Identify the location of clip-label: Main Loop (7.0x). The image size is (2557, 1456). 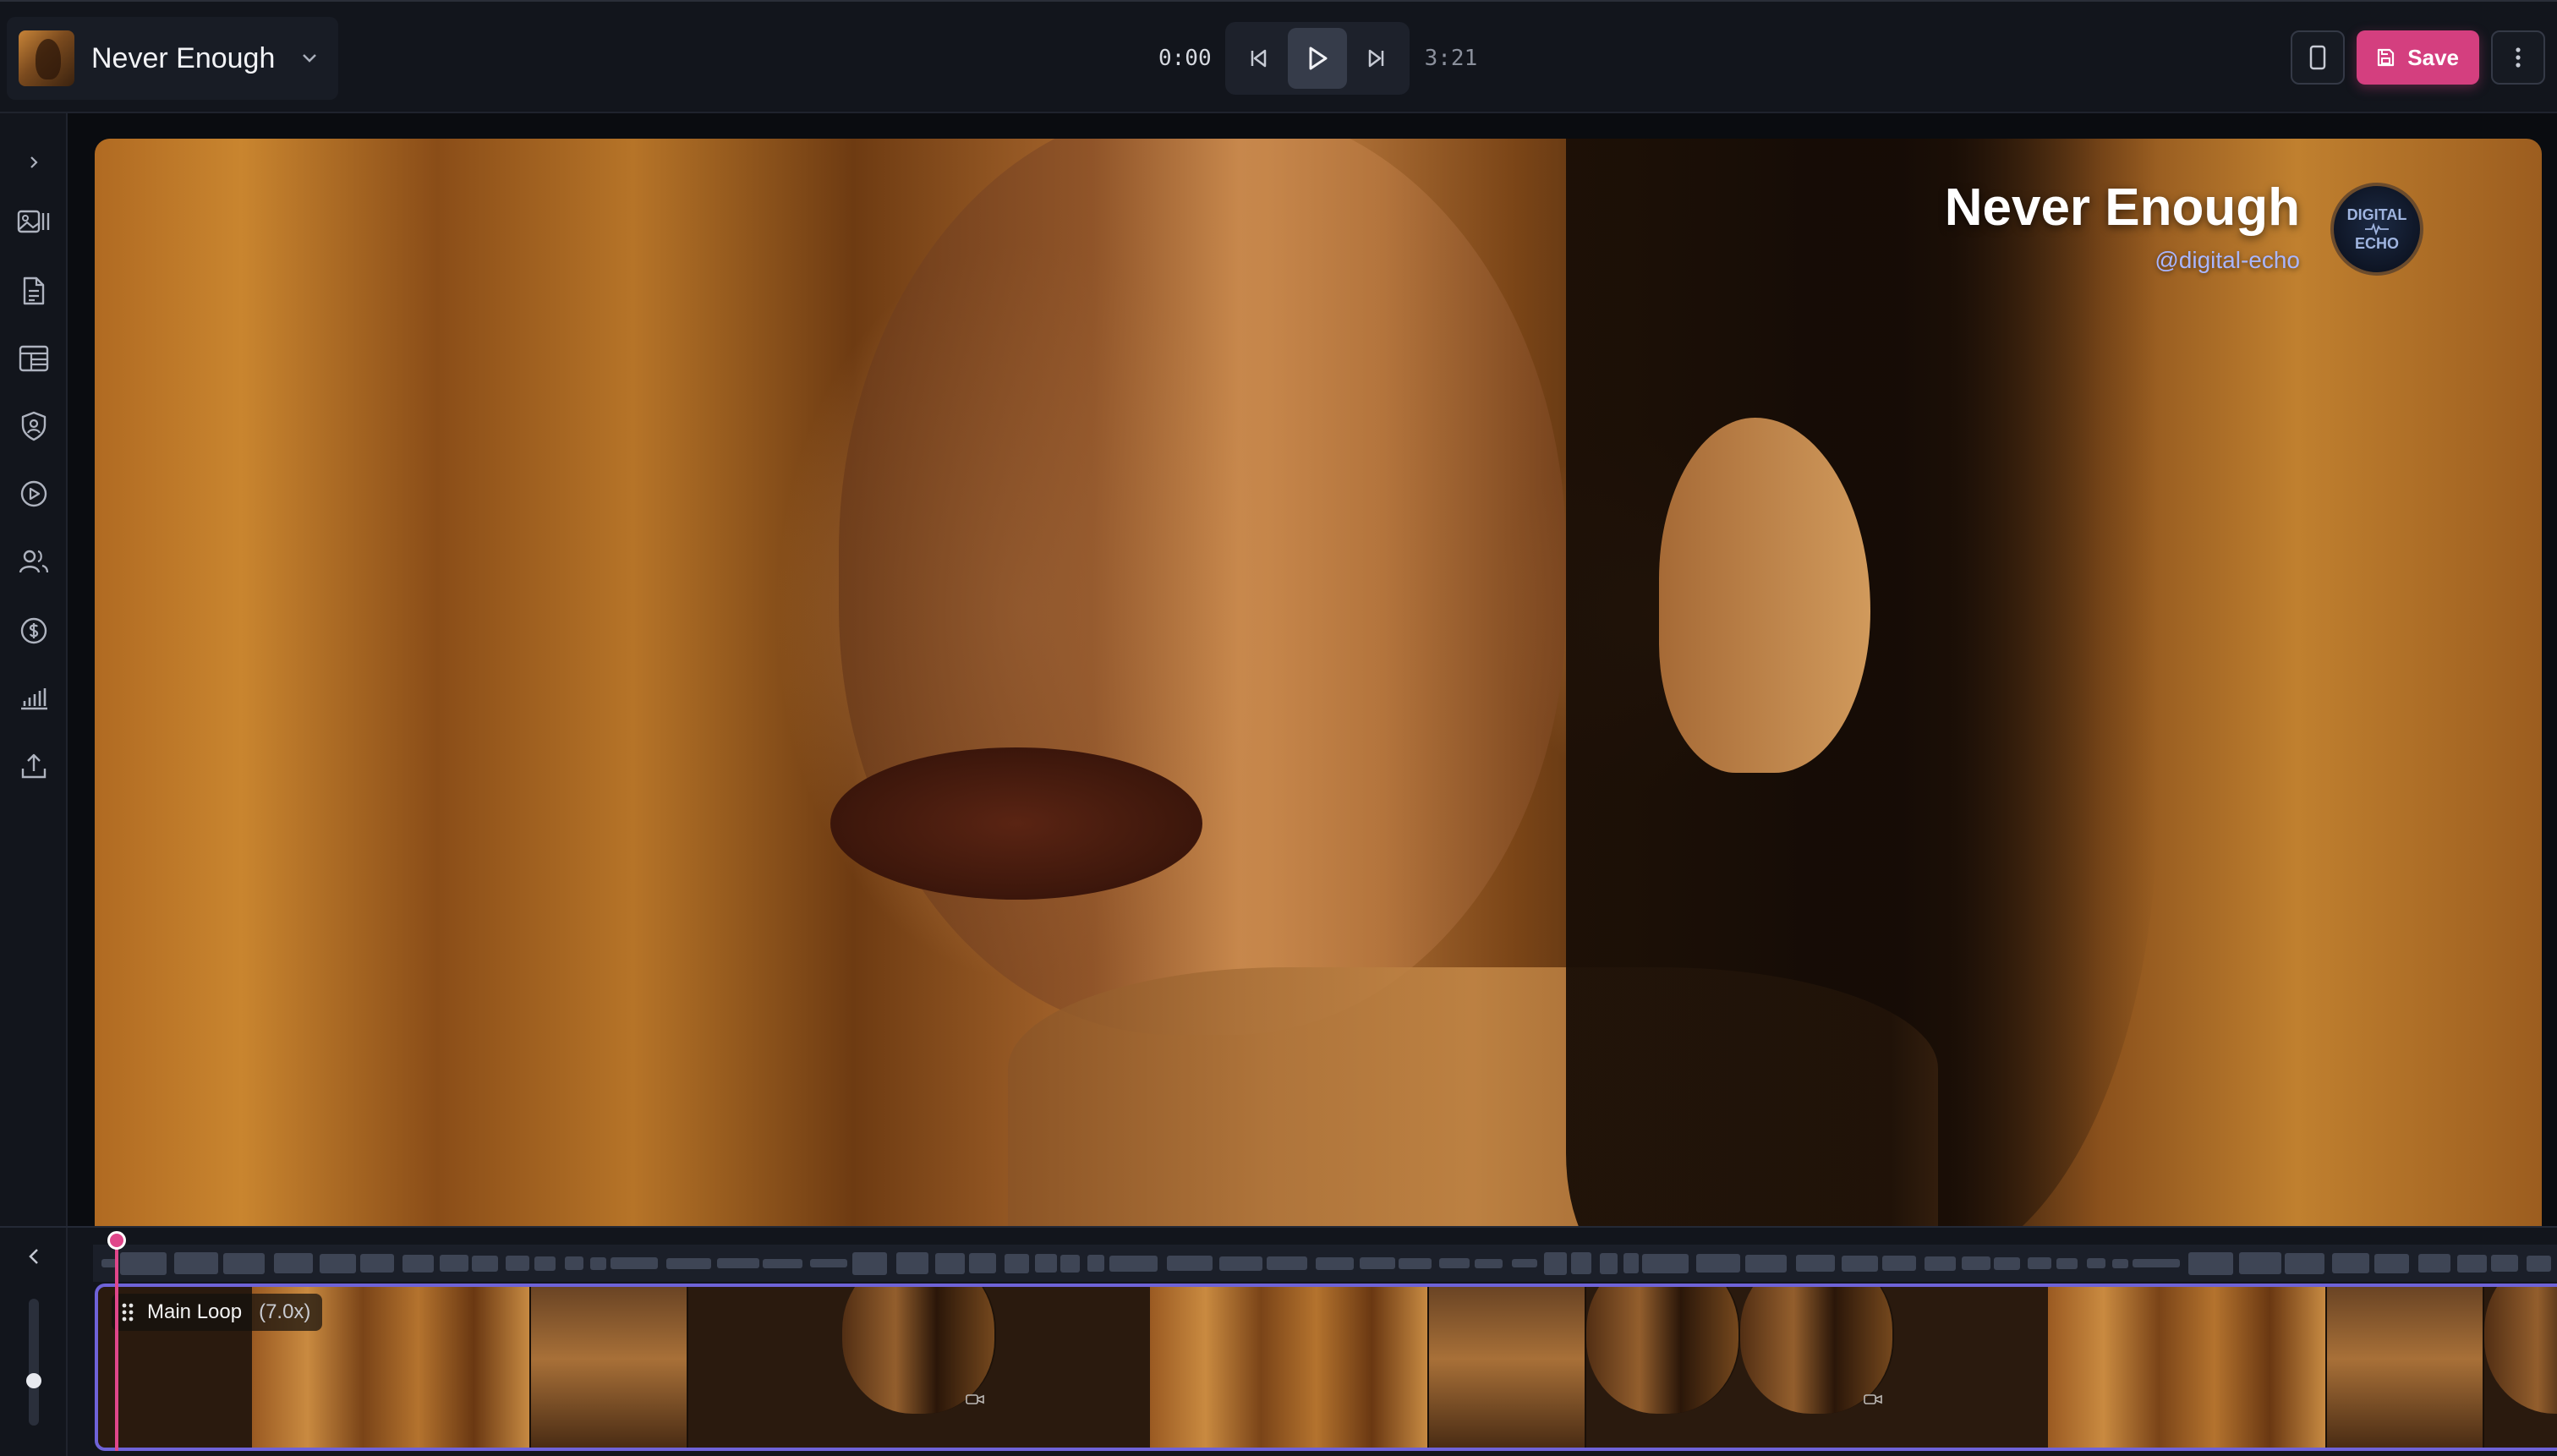
(217, 1312).